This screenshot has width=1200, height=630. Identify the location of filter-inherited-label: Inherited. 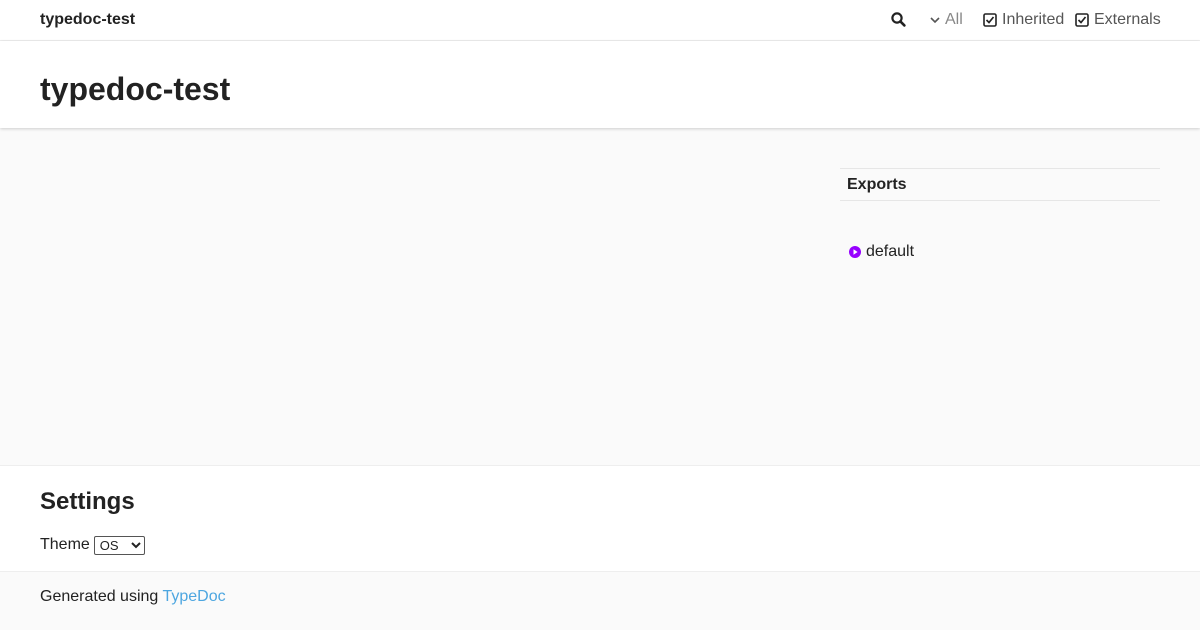
(1033, 19).